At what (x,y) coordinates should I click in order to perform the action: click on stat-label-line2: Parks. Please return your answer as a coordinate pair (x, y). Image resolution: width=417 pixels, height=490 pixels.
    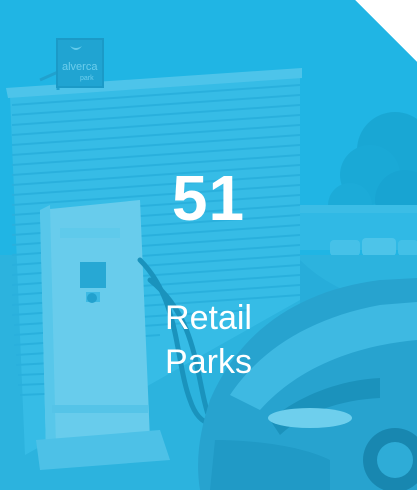
    Looking at the image, I should click on (208, 362).